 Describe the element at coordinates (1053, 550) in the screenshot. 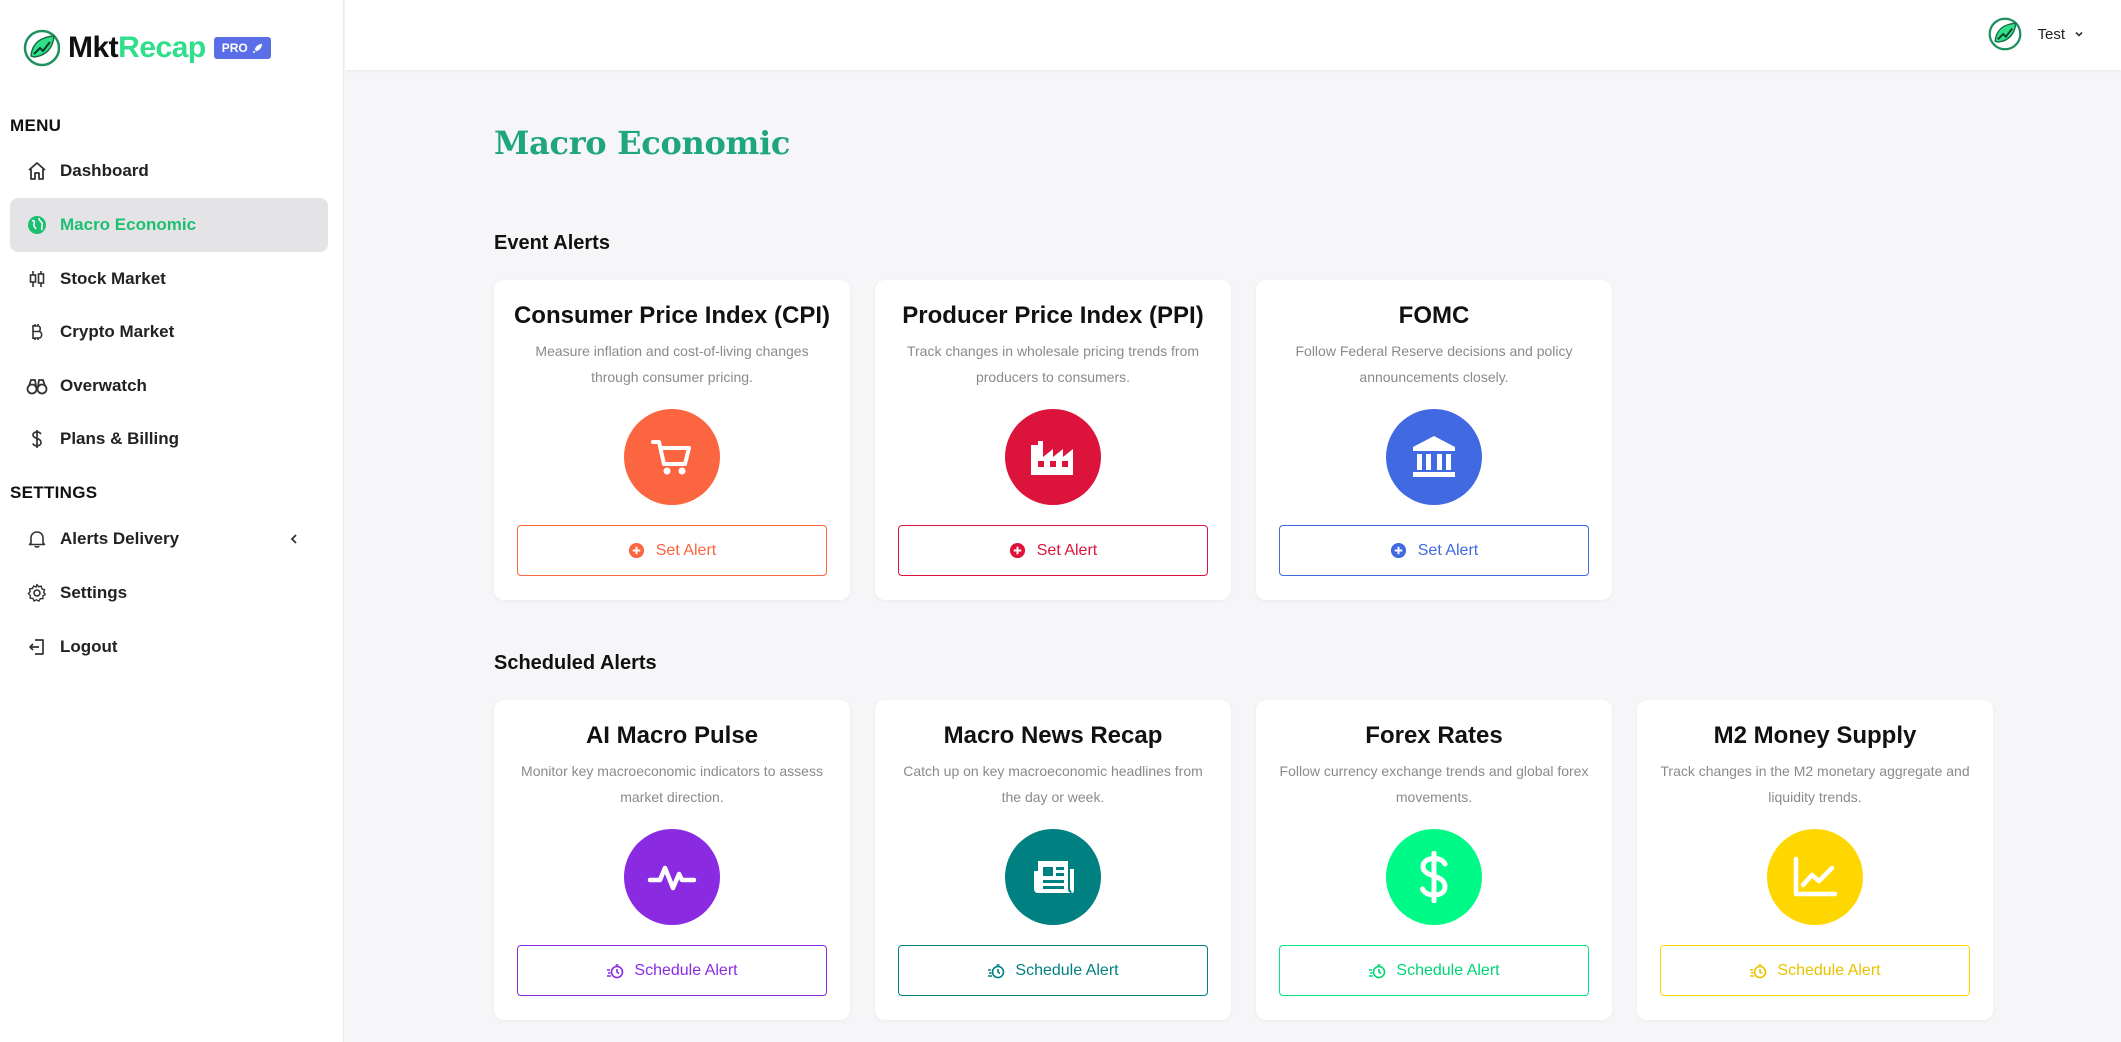

I see `ppi-set-alert-button: Set Alert` at that location.